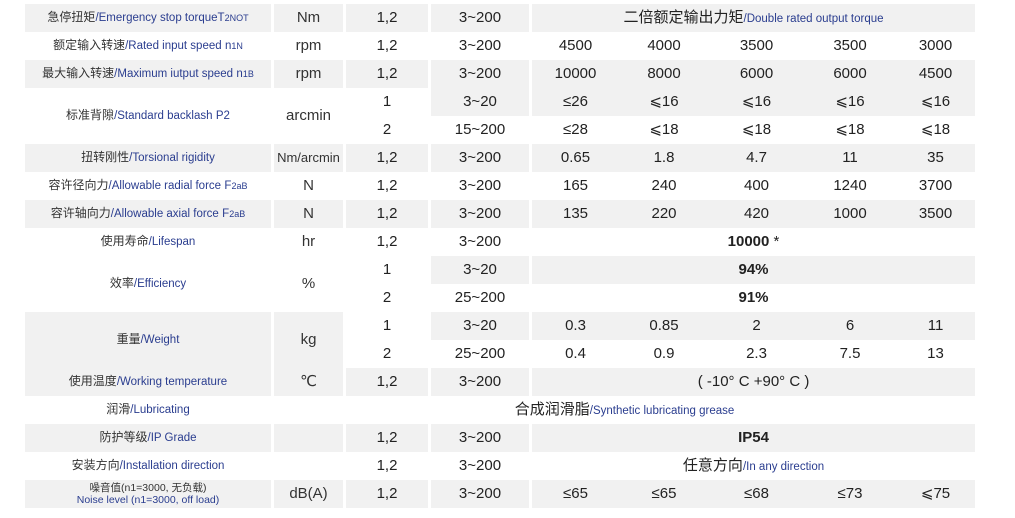  I want to click on unit-cell: rpm, so click(310, 46).